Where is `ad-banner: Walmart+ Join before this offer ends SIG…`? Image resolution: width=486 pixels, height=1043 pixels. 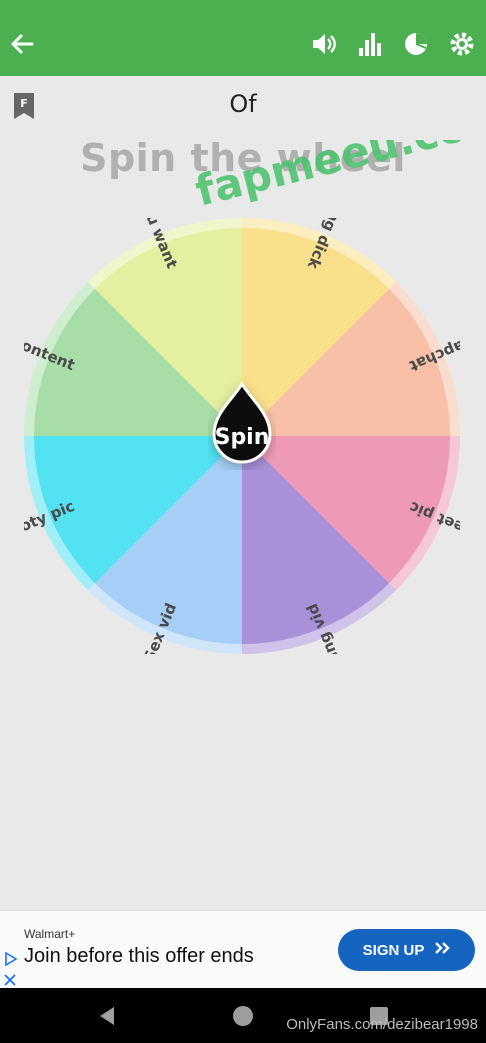 ad-banner: Walmart+ Join before this offer ends SIG… is located at coordinates (243, 949).